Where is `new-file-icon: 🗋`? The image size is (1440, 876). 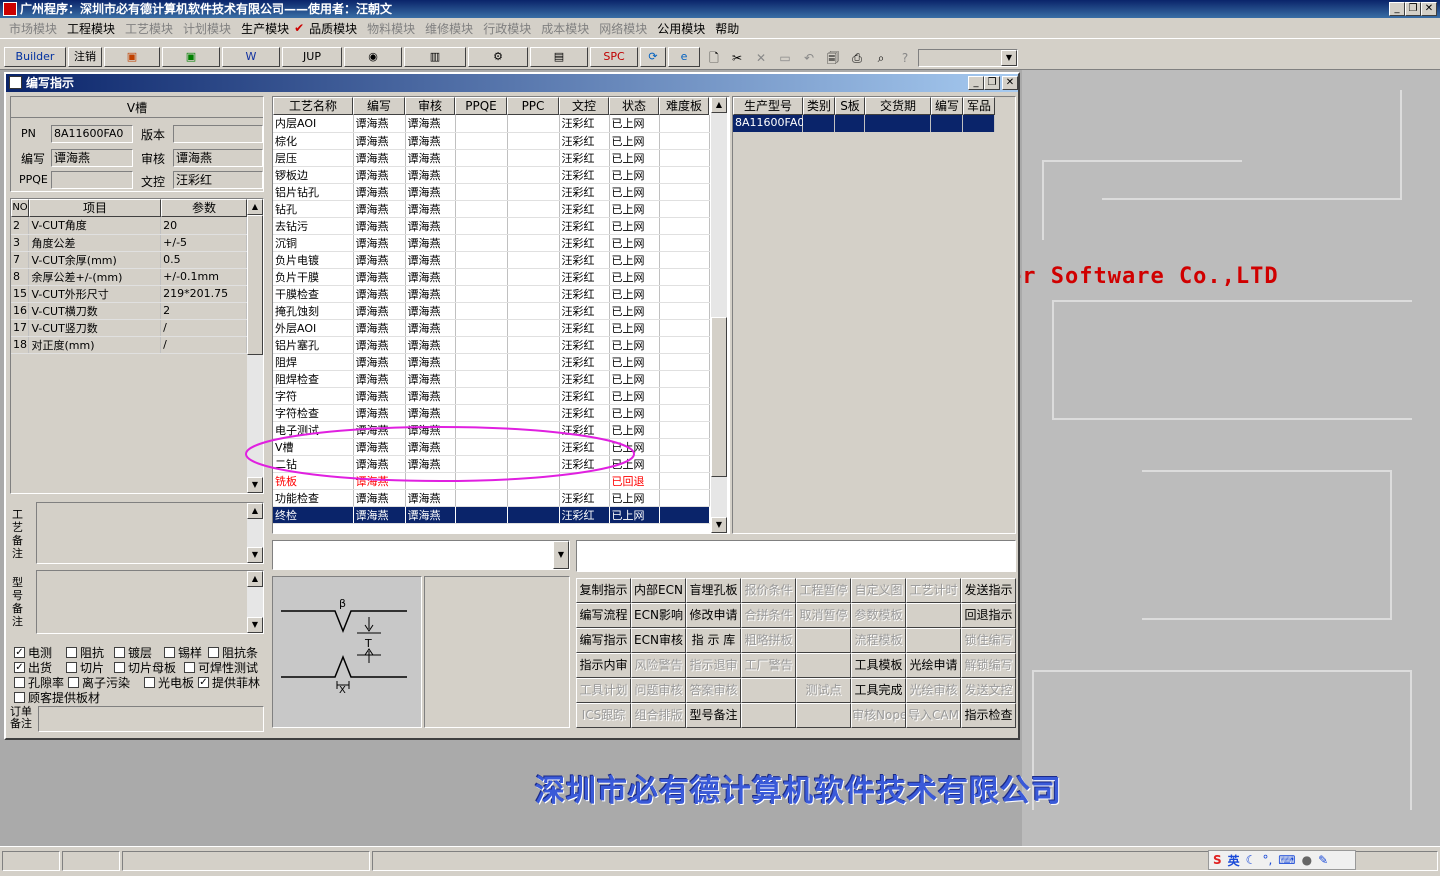
new-file-icon: 🗋 is located at coordinates (714, 58).